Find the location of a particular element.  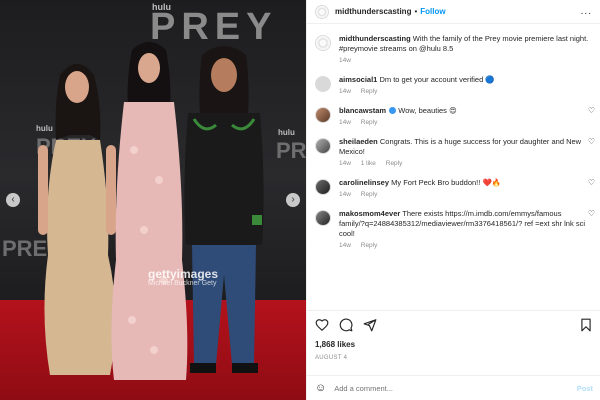

follow-button: Follow is located at coordinates (432, 11).